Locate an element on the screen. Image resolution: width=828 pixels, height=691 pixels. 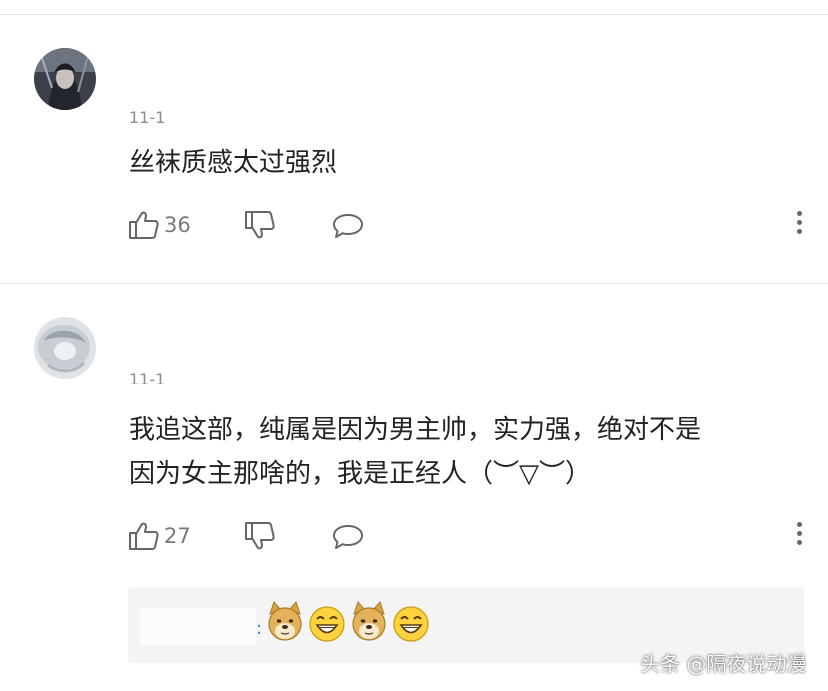
light-character-avatar-icon is located at coordinates (65, 348).